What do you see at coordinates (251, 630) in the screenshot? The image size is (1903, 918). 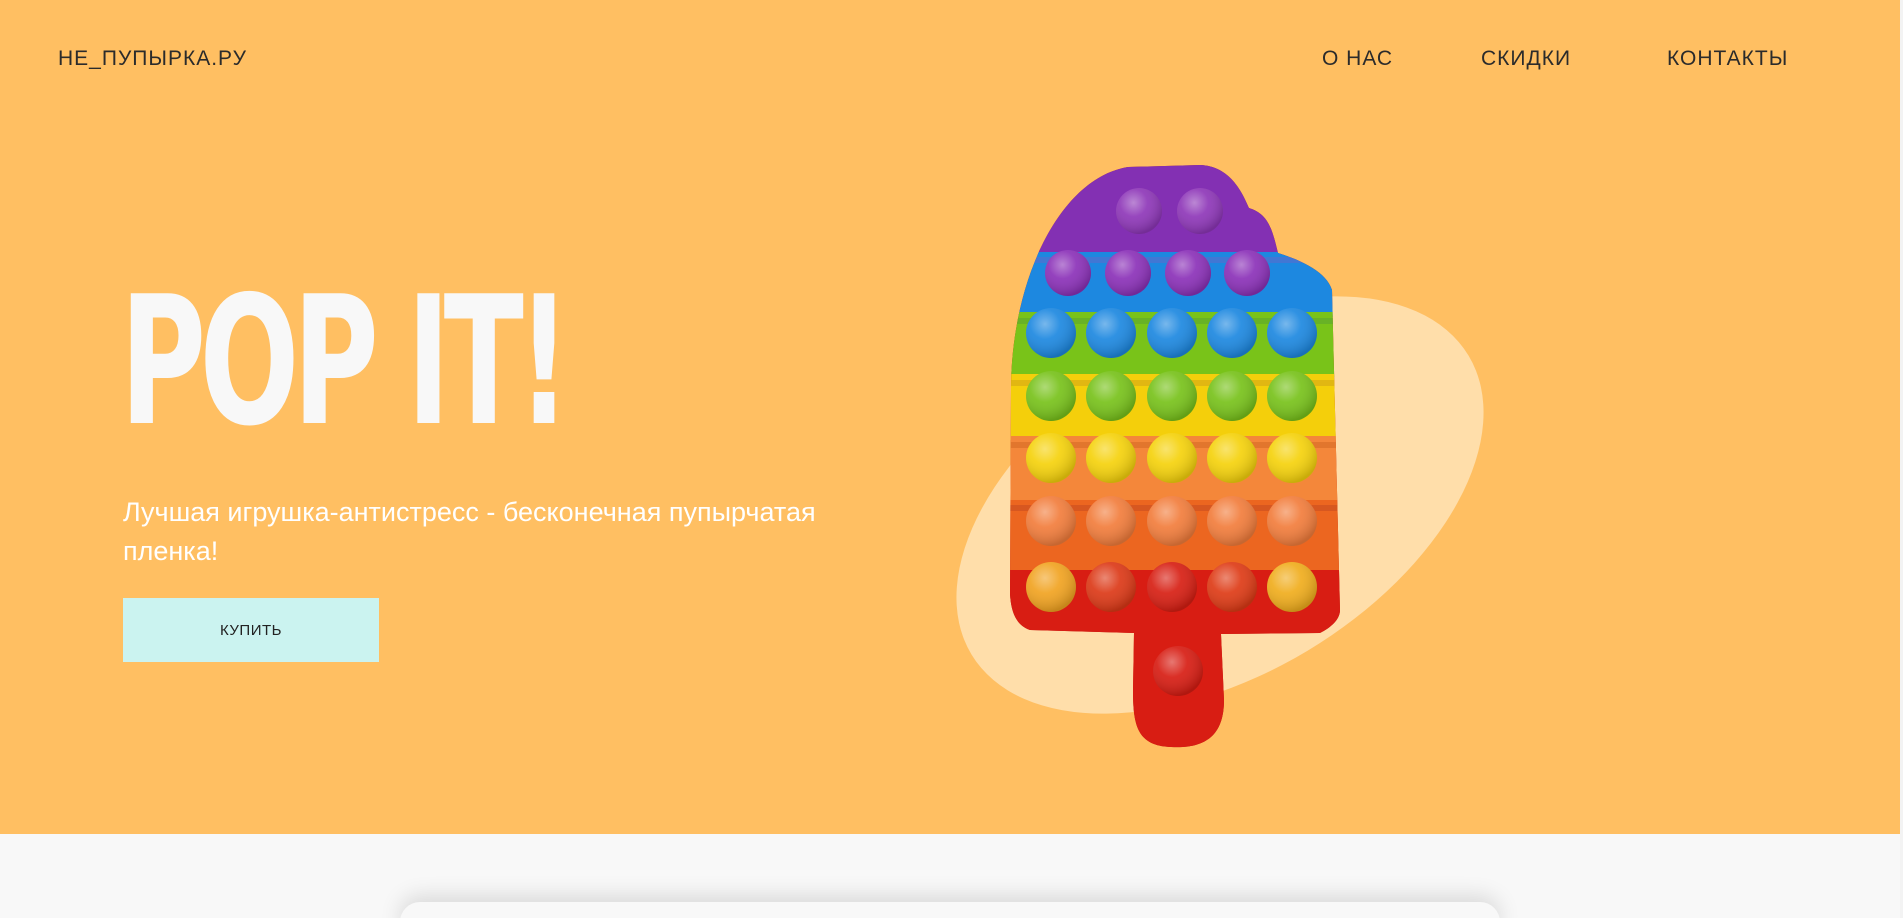 I see `buy-button: КУПИТЬ` at bounding box center [251, 630].